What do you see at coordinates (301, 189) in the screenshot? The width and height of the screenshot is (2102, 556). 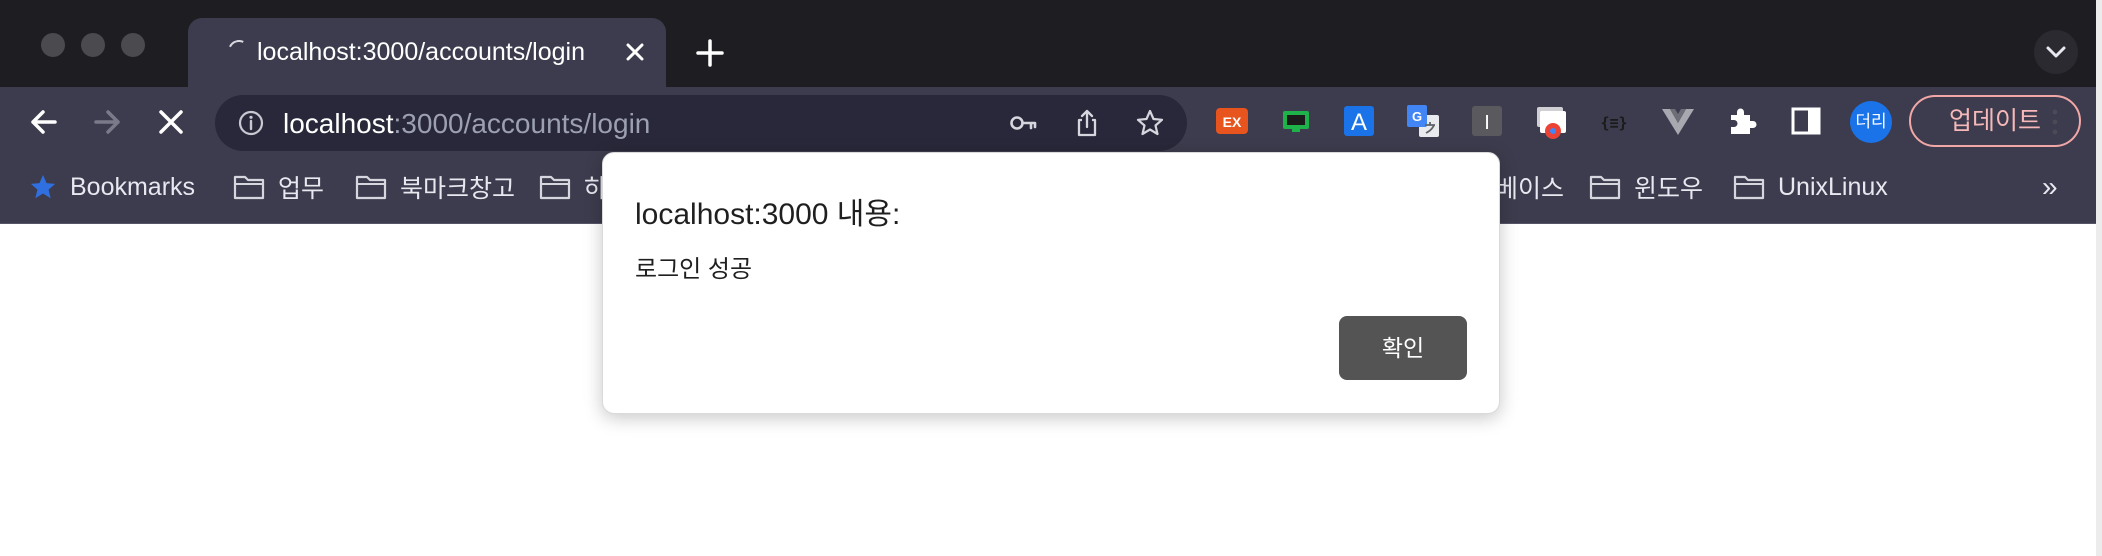 I see `bookmark-label: 업무` at bounding box center [301, 189].